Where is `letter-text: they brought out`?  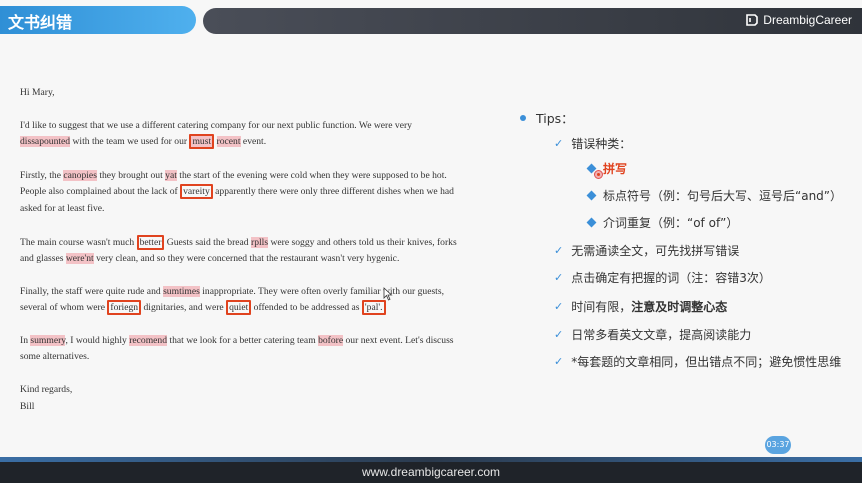
letter-text: they brought out is located at coordinates (131, 175).